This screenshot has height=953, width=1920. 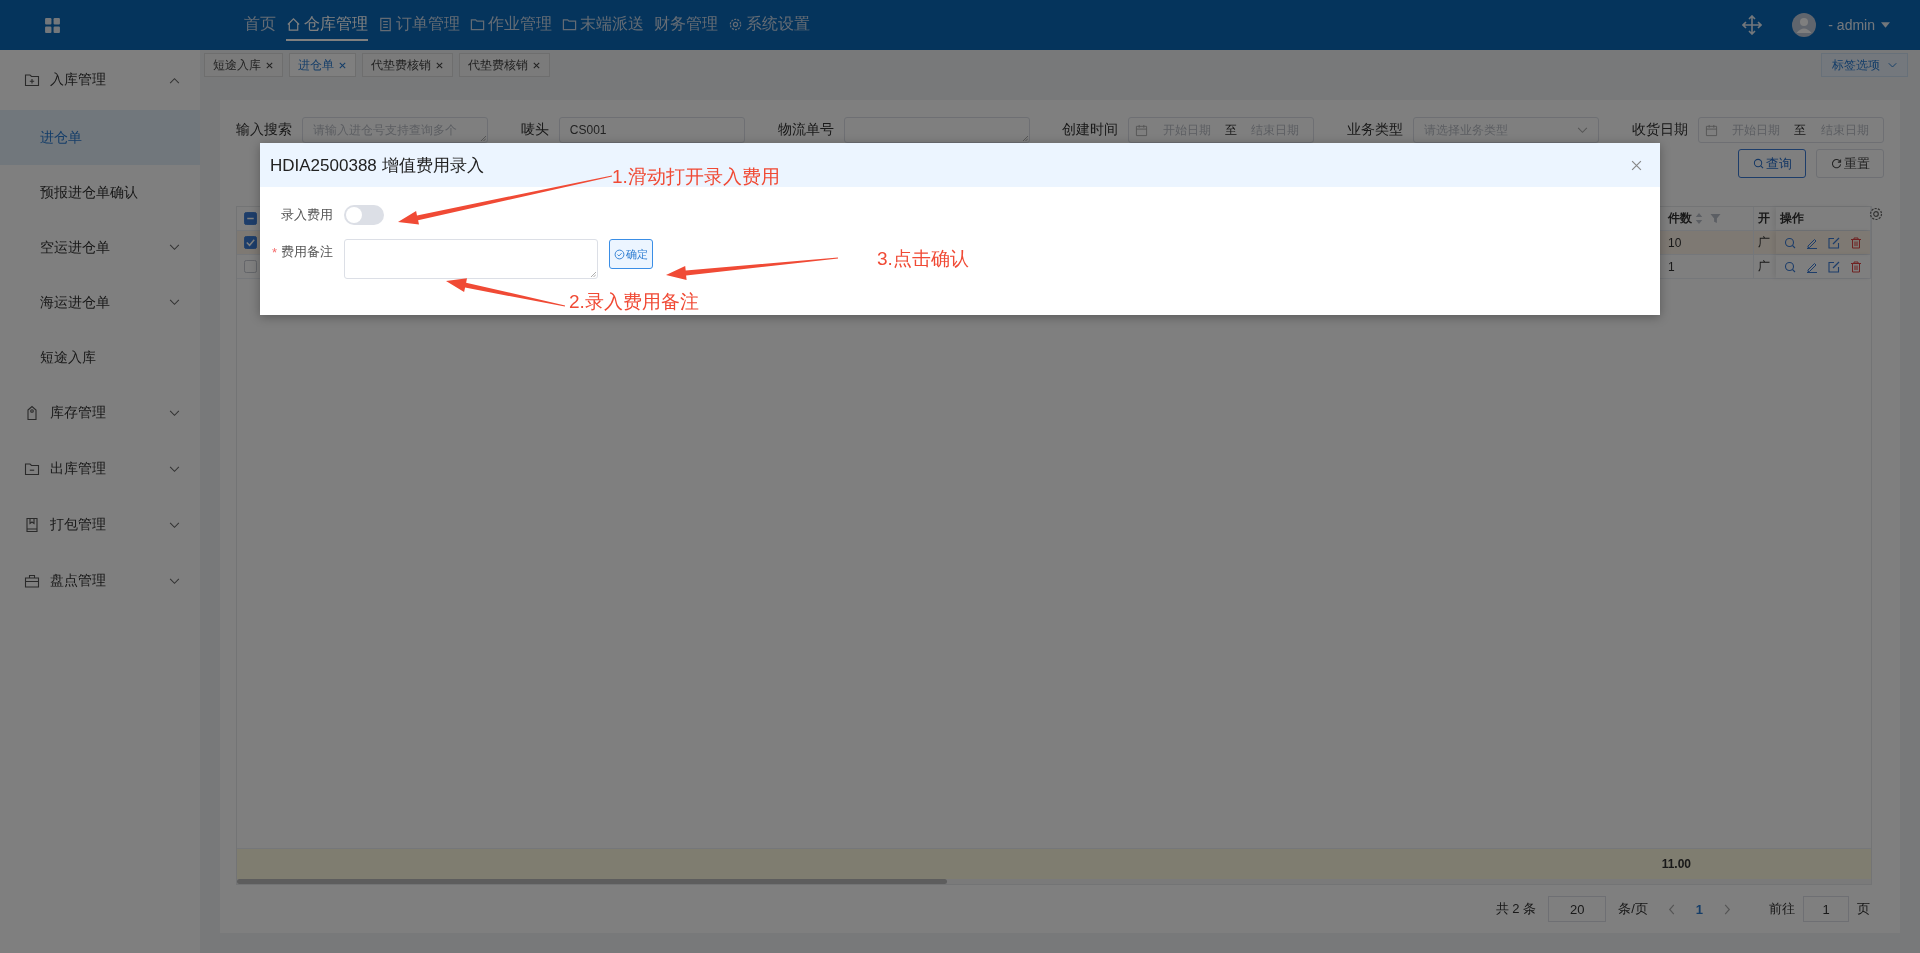 What do you see at coordinates (1671, 909) in the screenshot?
I see `previous-page-icon` at bounding box center [1671, 909].